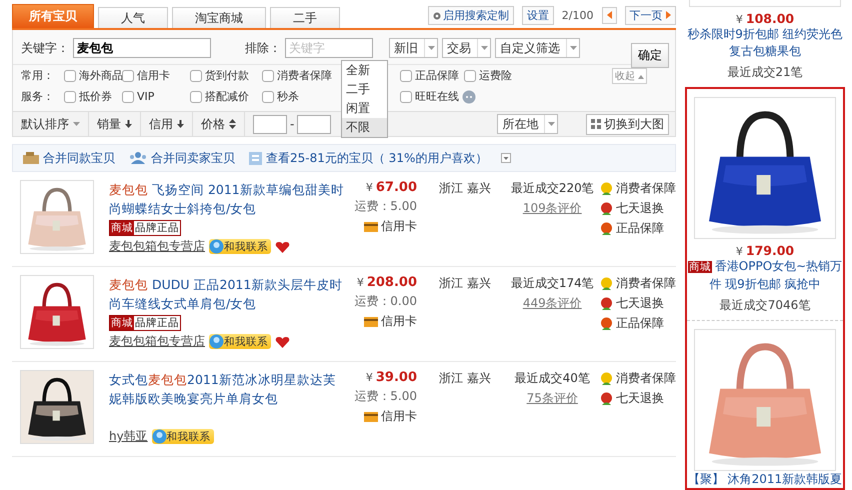 Image resolution: width=852 pixels, height=490 pixels. Describe the element at coordinates (527, 124) in the screenshot. I see `location-select: 所在地` at that location.